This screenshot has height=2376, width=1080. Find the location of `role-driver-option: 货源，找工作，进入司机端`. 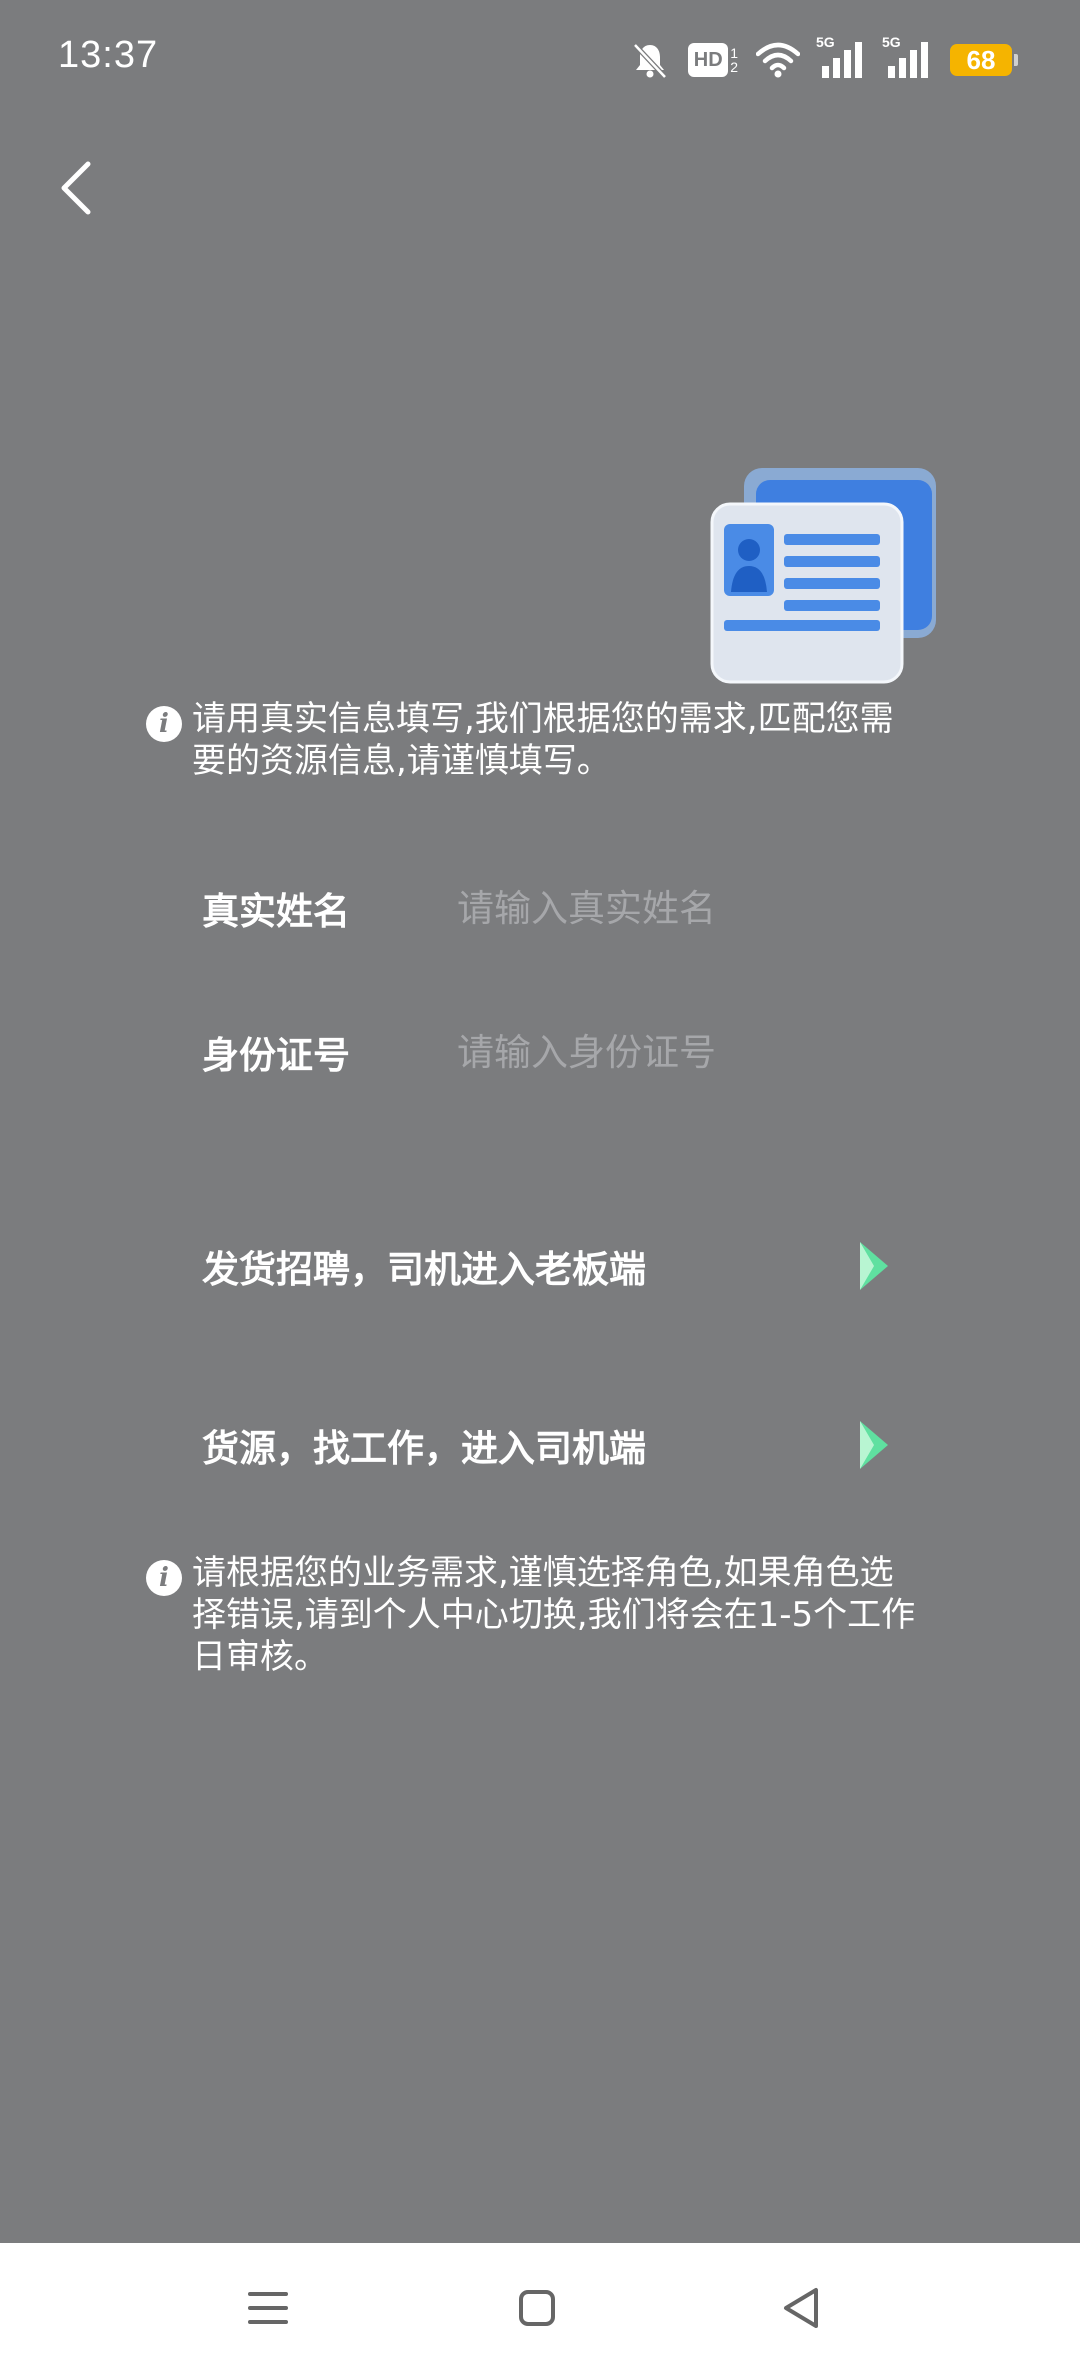

role-driver-option: 货源，找工作，进入司机端 is located at coordinates (547, 1445).